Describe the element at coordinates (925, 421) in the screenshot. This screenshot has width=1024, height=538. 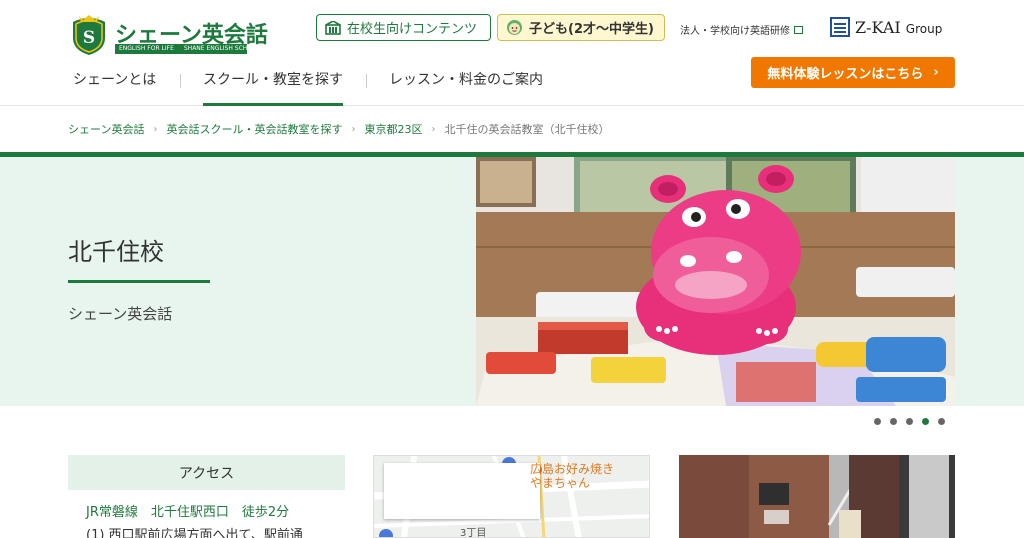
I see `carousel-dot-active` at that location.